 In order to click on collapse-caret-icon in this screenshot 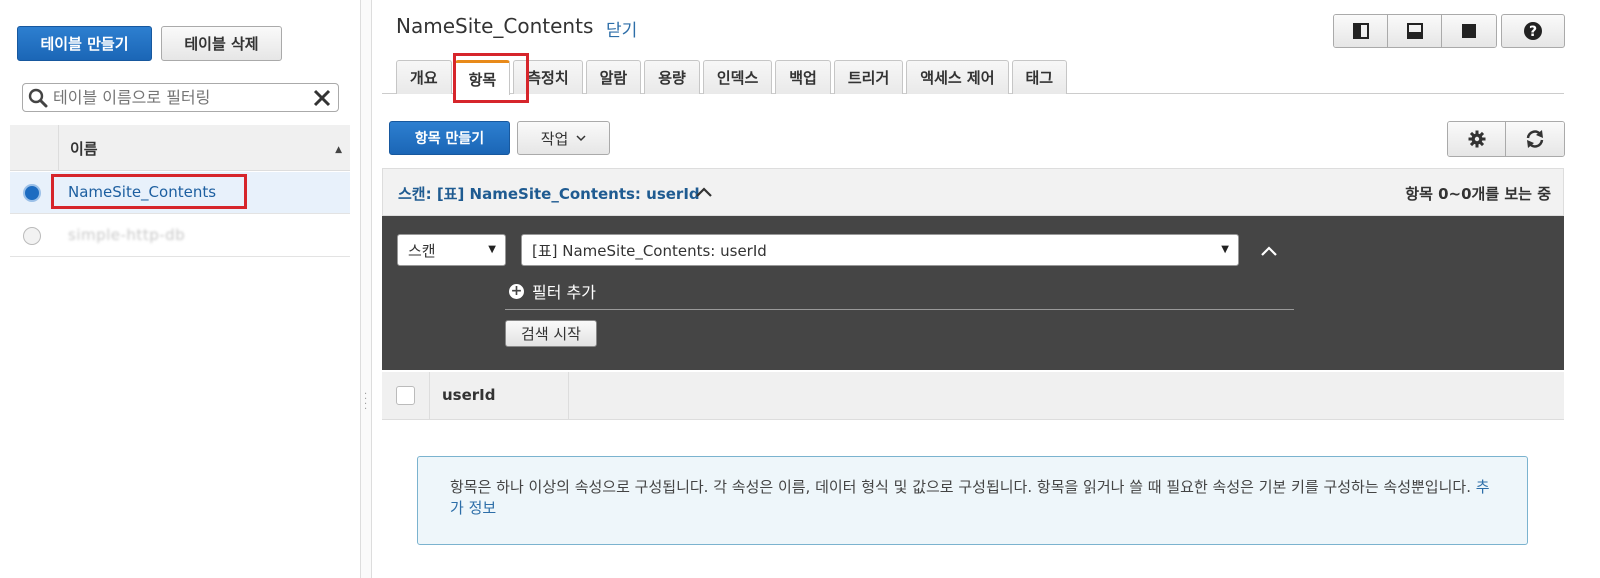, I will do `click(704, 192)`.